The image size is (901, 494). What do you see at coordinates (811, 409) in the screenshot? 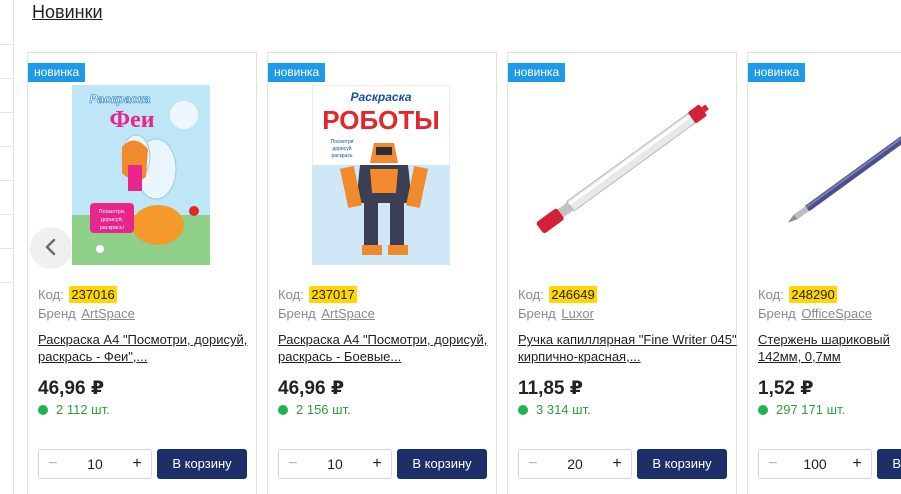
I see `stock-count: 297 171 шт.` at bounding box center [811, 409].